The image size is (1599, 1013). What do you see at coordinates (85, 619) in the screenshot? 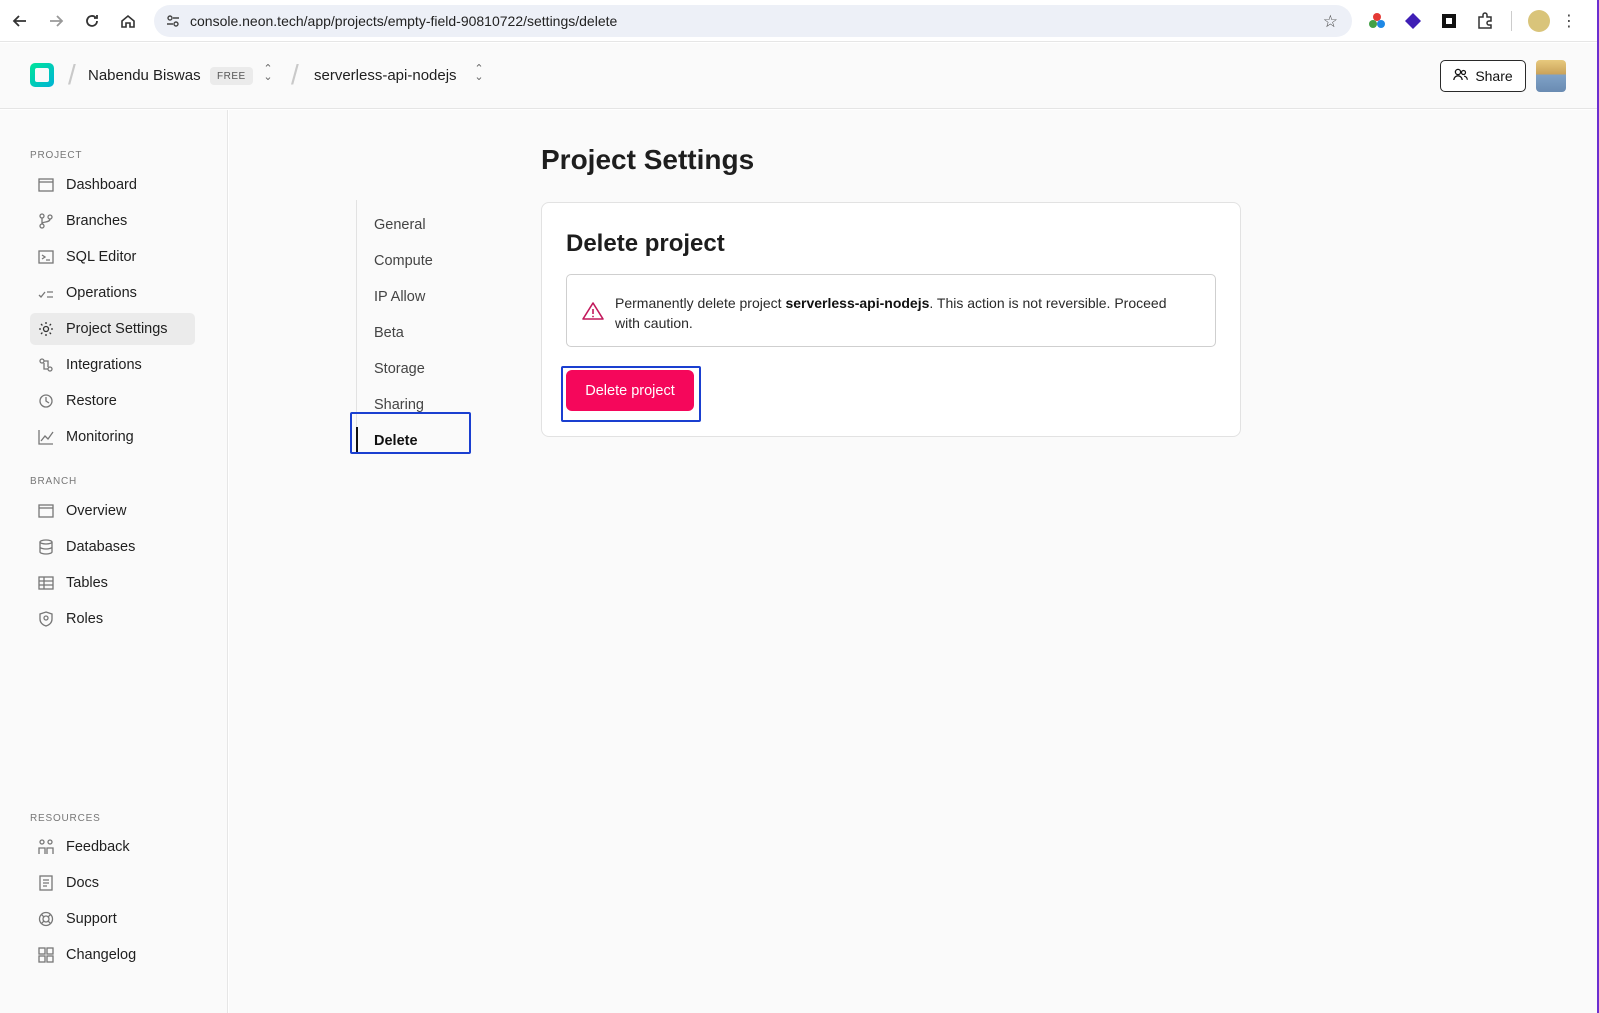
I see `sidebar-item-label: Roles` at bounding box center [85, 619].